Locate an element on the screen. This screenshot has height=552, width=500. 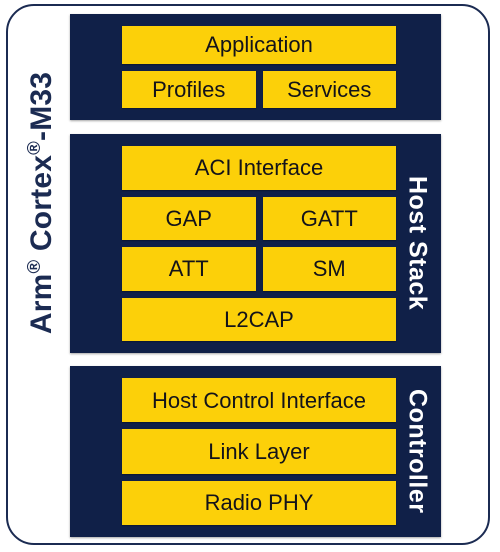
panel-application-row: Application is located at coordinates (259, 45).